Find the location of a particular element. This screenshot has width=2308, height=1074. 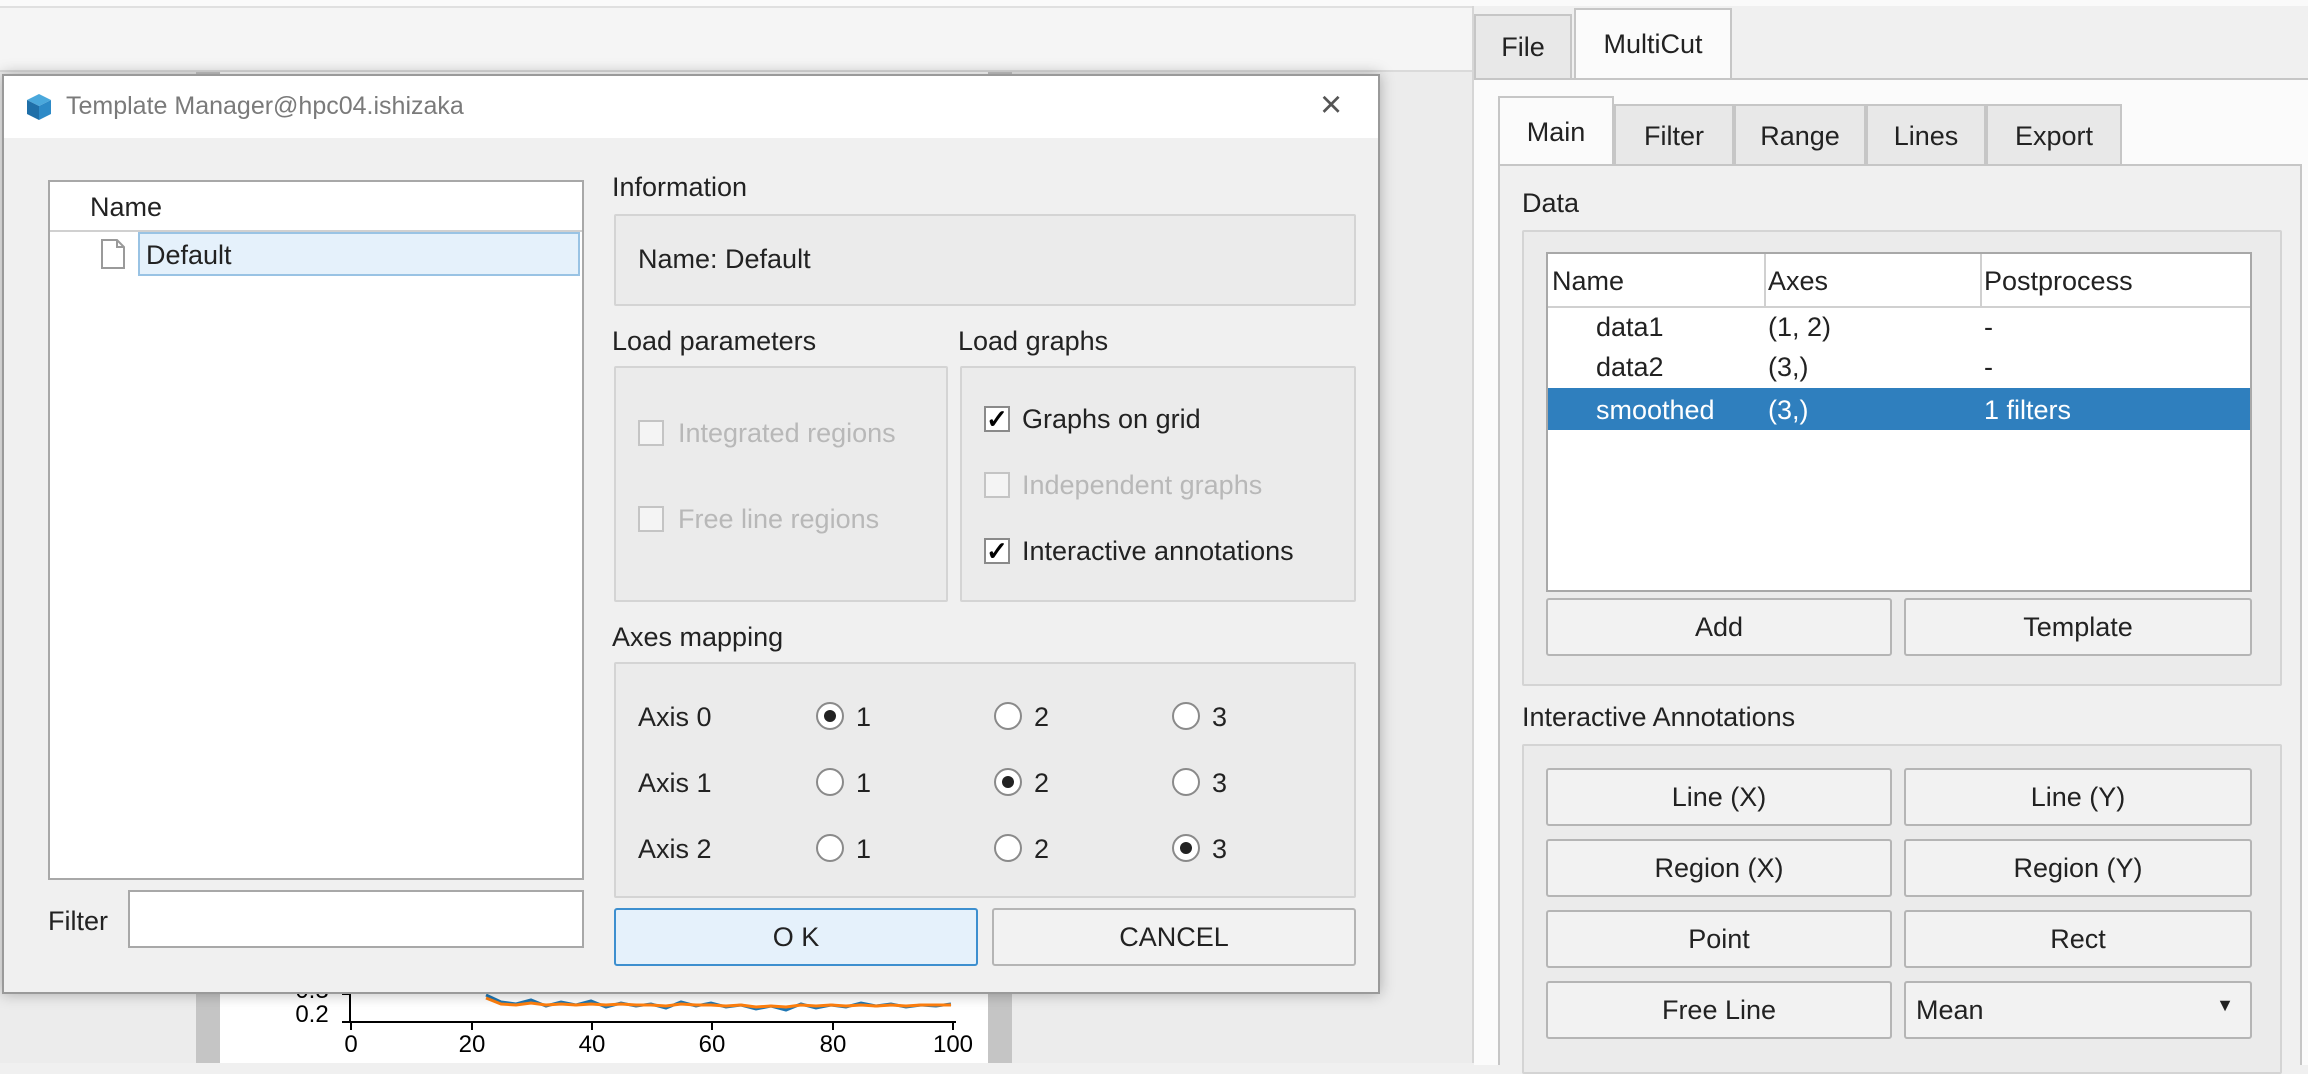

cancel-button: CANCEL is located at coordinates (1174, 937).